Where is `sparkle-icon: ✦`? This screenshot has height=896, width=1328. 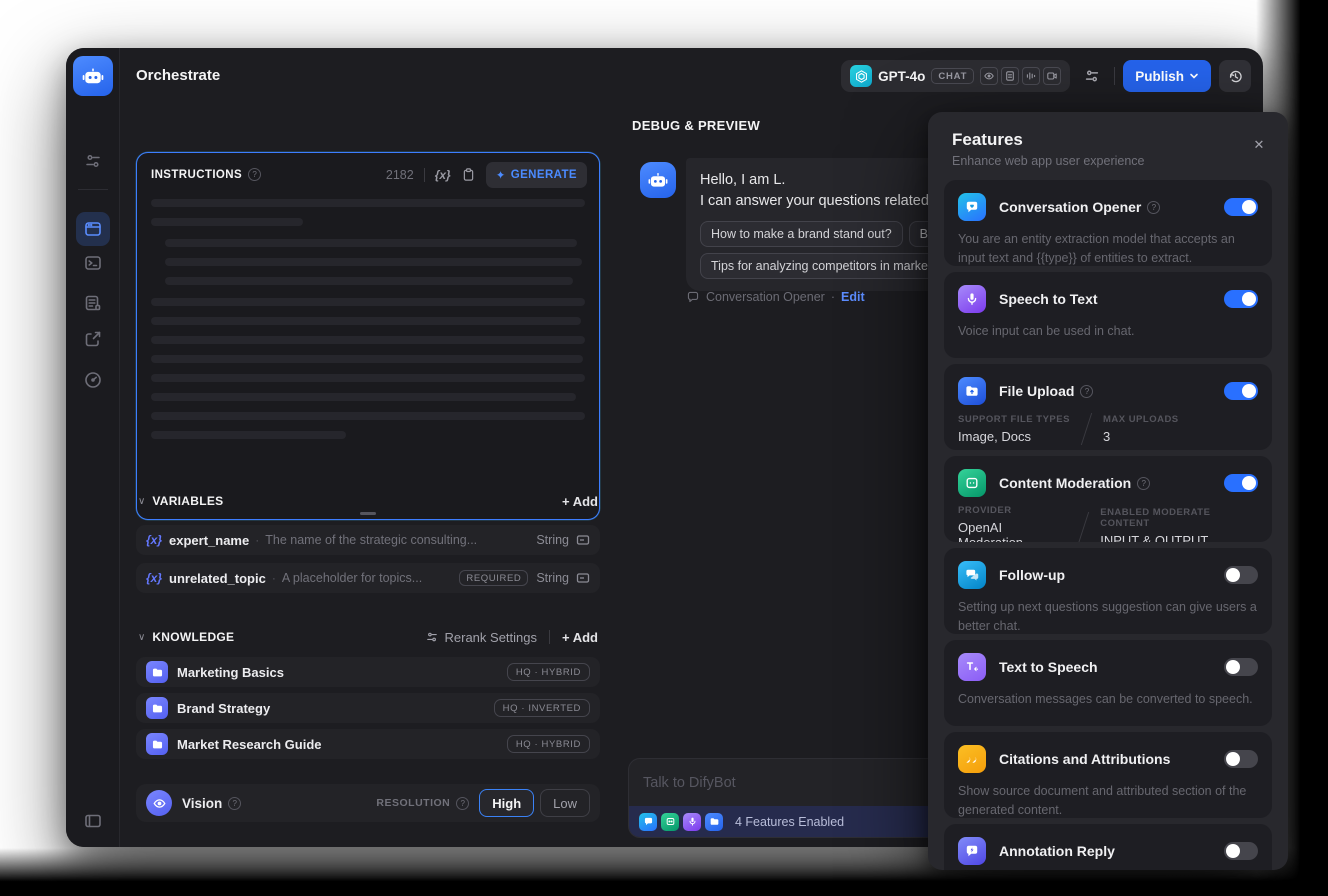 sparkle-icon: ✦ is located at coordinates (500, 175).